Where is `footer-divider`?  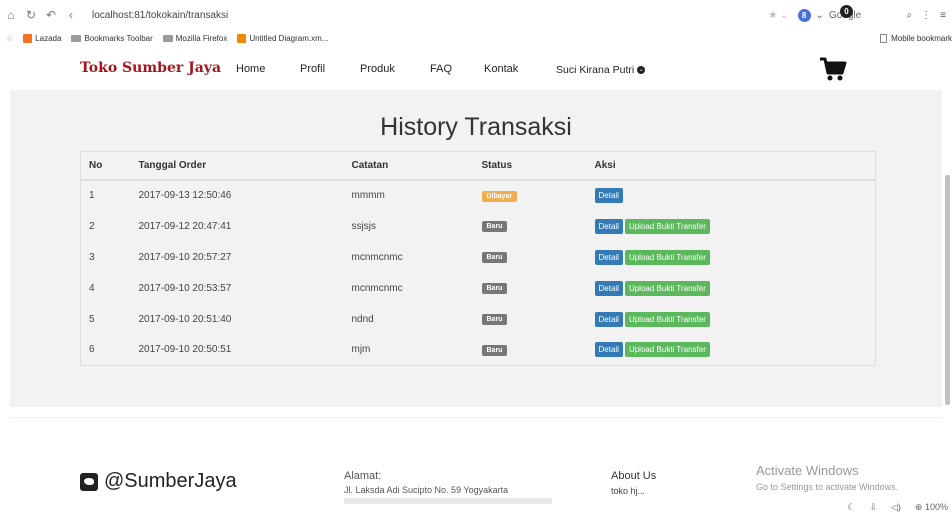 footer-divider is located at coordinates (476, 417).